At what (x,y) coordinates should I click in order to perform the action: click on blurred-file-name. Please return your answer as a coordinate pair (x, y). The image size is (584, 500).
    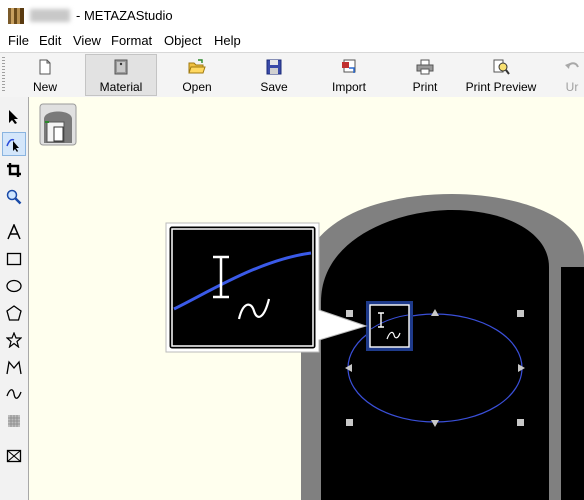
    Looking at the image, I should click on (50, 15).